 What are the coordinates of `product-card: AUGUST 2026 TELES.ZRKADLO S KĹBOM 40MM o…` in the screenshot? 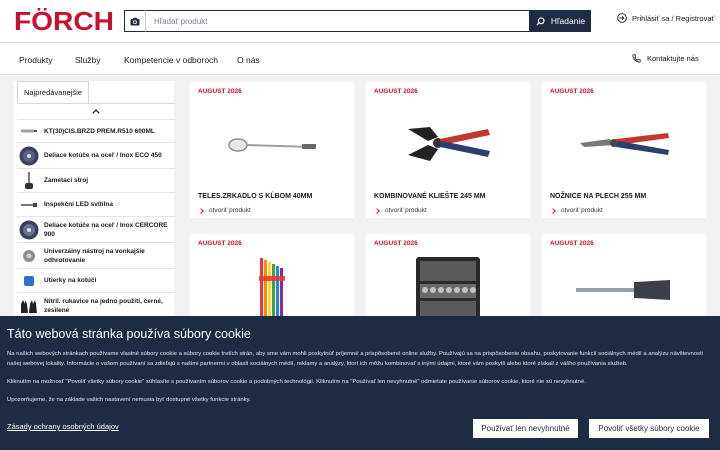 It's located at (272, 150).